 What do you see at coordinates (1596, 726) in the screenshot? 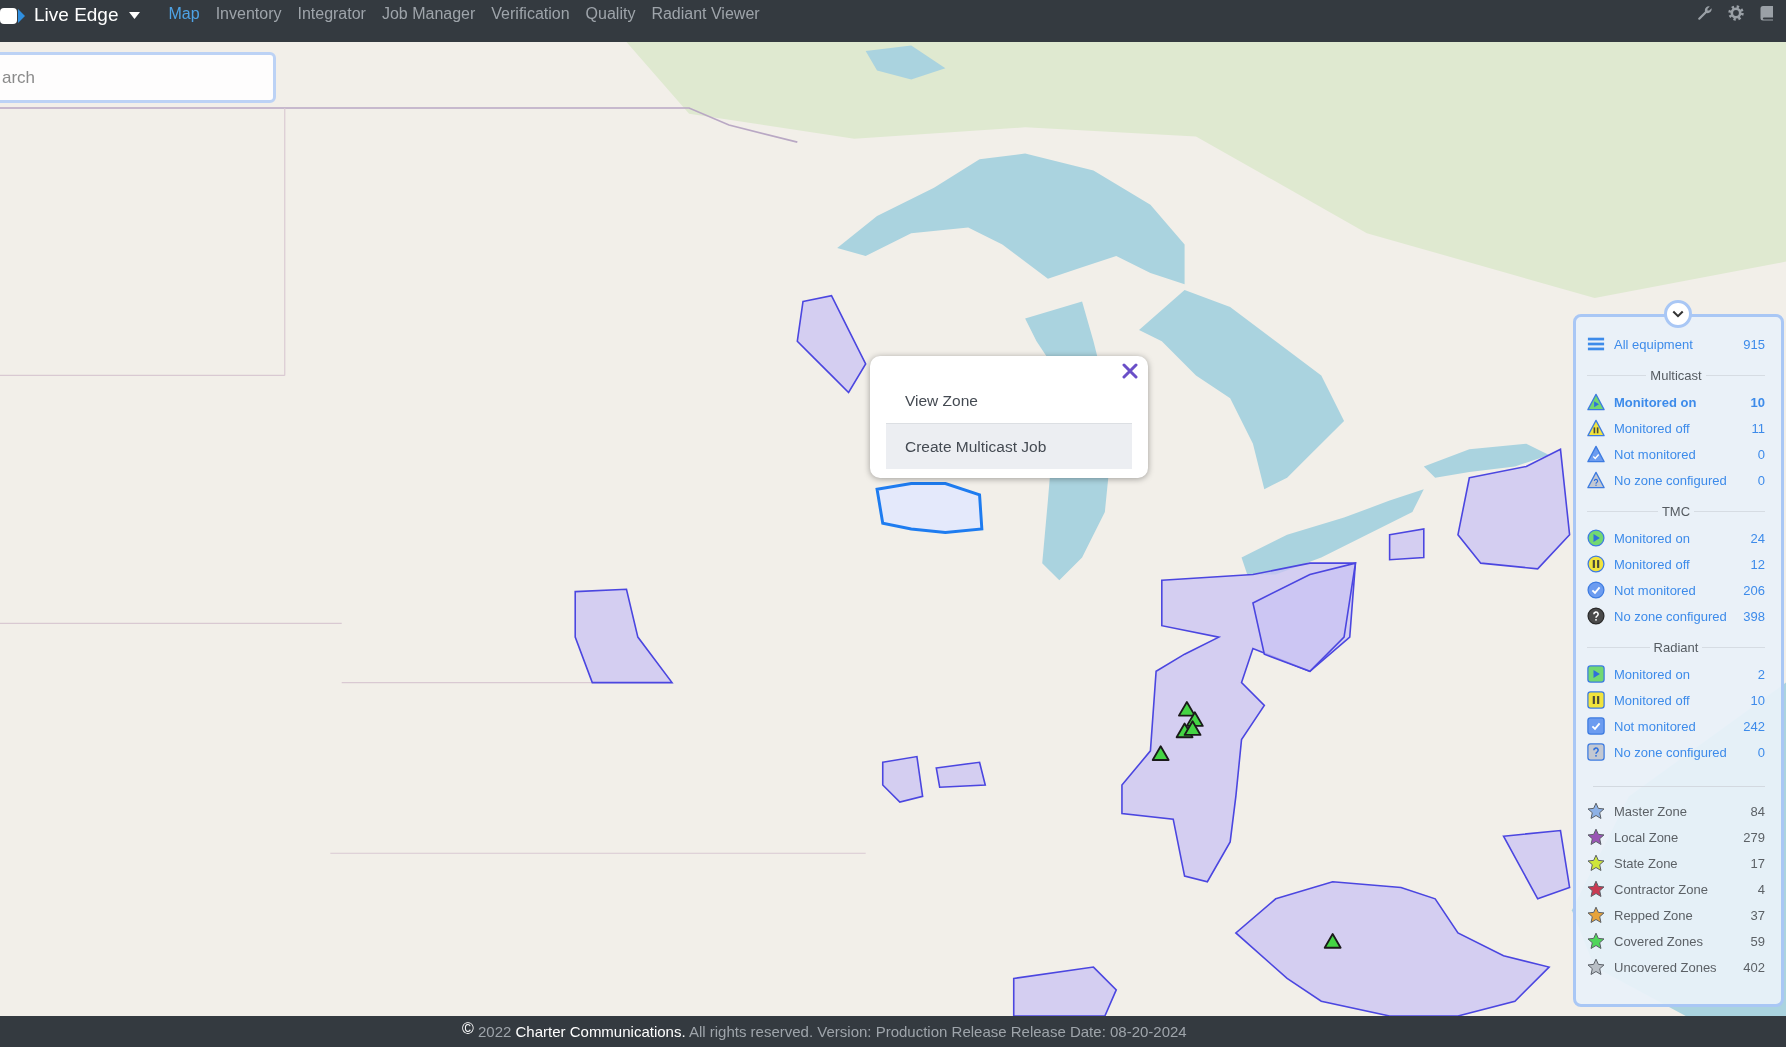
I see `square-check-icon` at bounding box center [1596, 726].